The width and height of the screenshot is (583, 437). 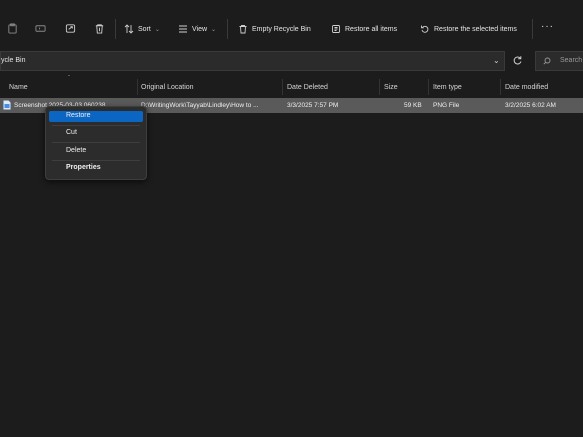 What do you see at coordinates (571, 60) in the screenshot?
I see `search-placeholder: Search` at bounding box center [571, 60].